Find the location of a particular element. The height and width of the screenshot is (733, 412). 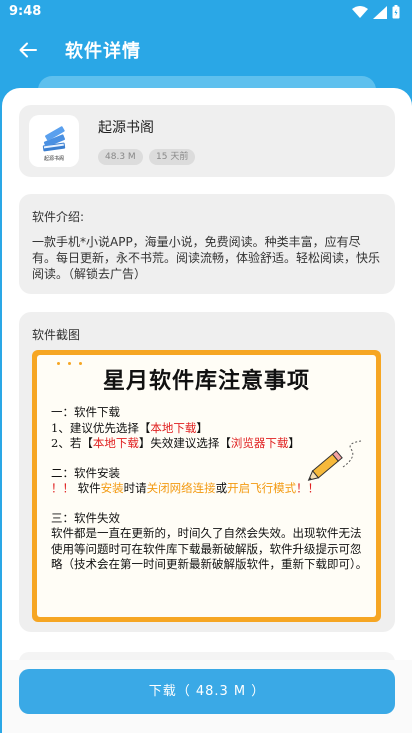

status-icons is located at coordinates (376, 12).